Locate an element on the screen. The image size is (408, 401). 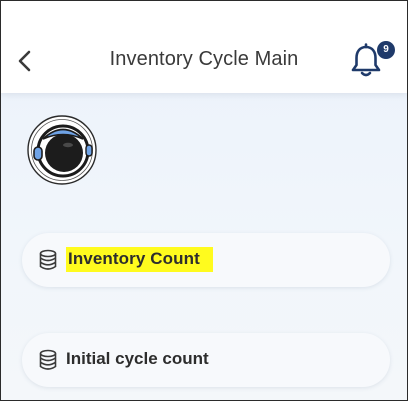
notification-count-badge: 9 is located at coordinates (386, 50).